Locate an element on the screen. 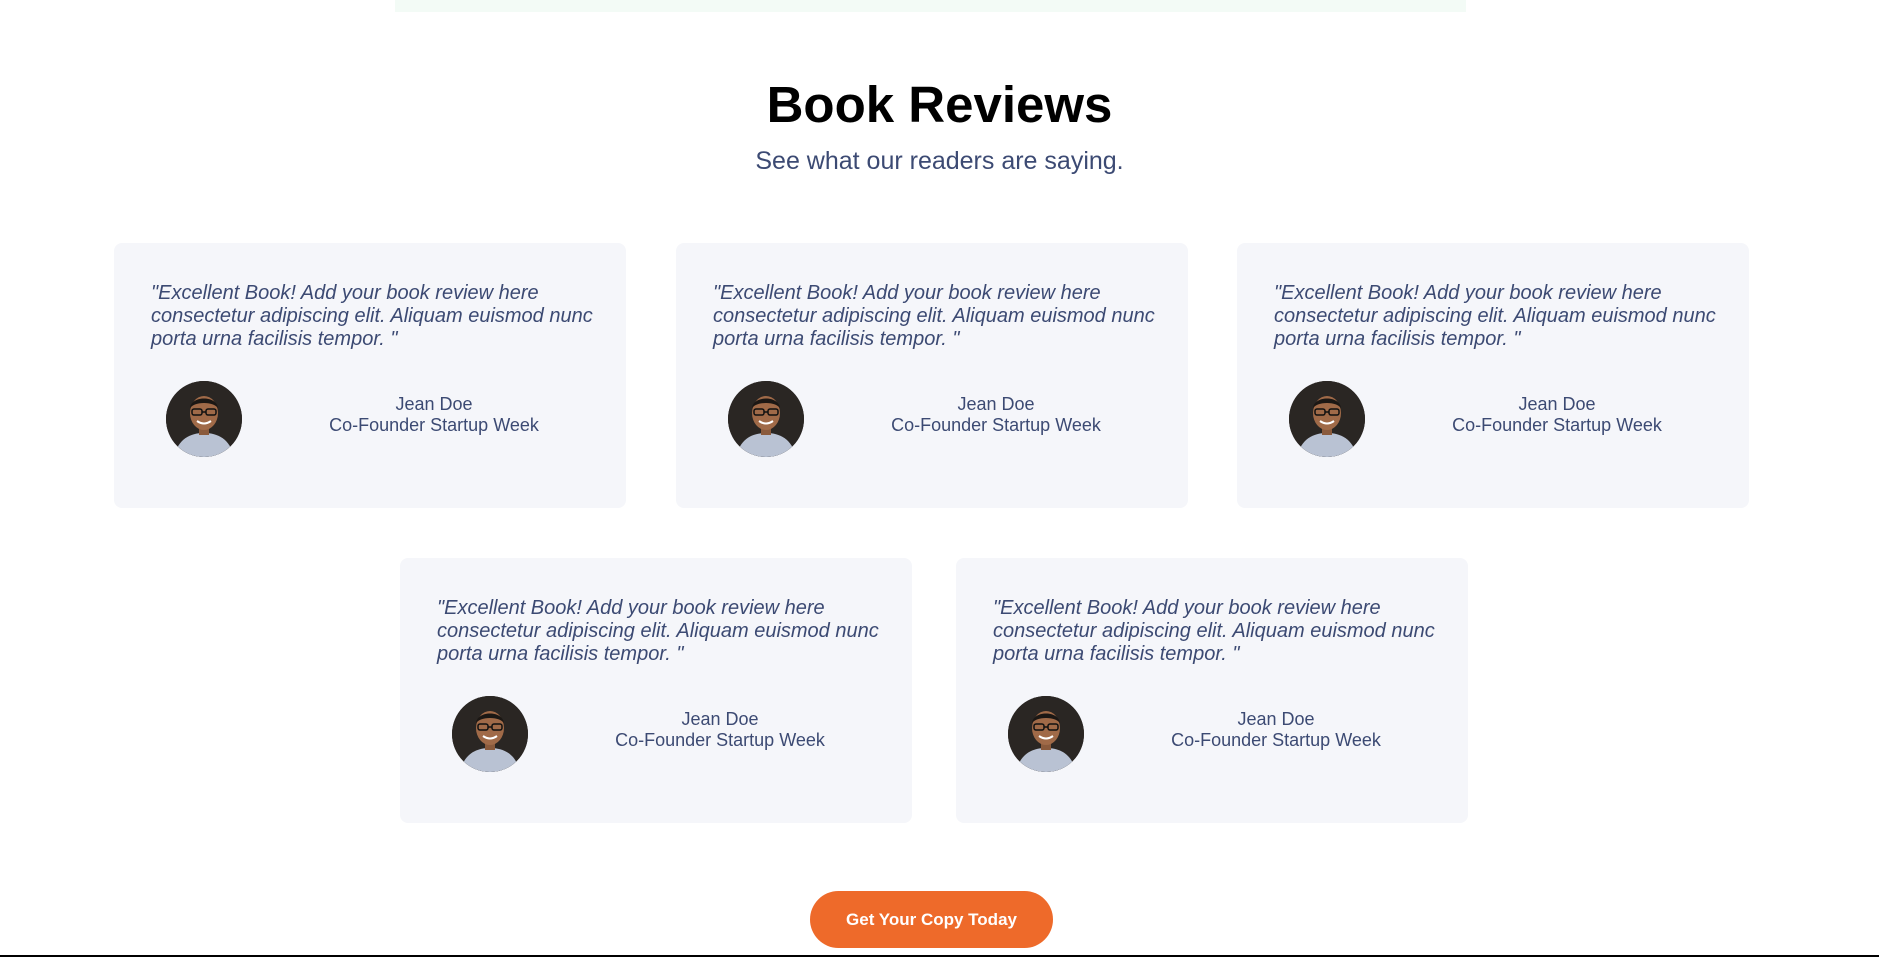 Image resolution: width=1879 pixels, height=957 pixels. get-your-copy-button: Get Your Copy Today is located at coordinates (931, 919).